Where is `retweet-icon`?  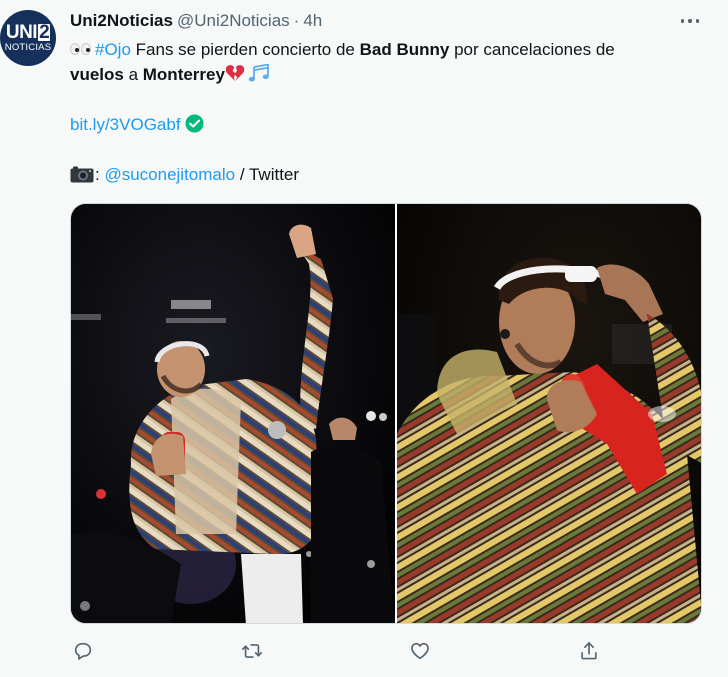
retweet-icon is located at coordinates (253, 652).